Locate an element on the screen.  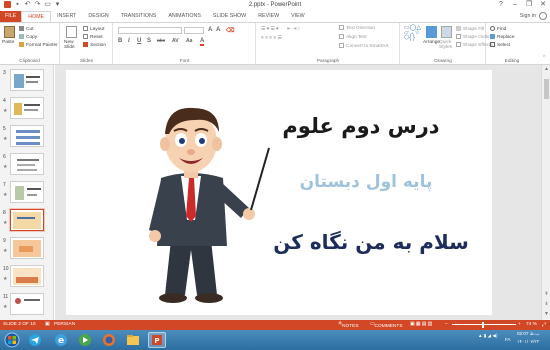
zoom-slider is located at coordinates (484, 324).